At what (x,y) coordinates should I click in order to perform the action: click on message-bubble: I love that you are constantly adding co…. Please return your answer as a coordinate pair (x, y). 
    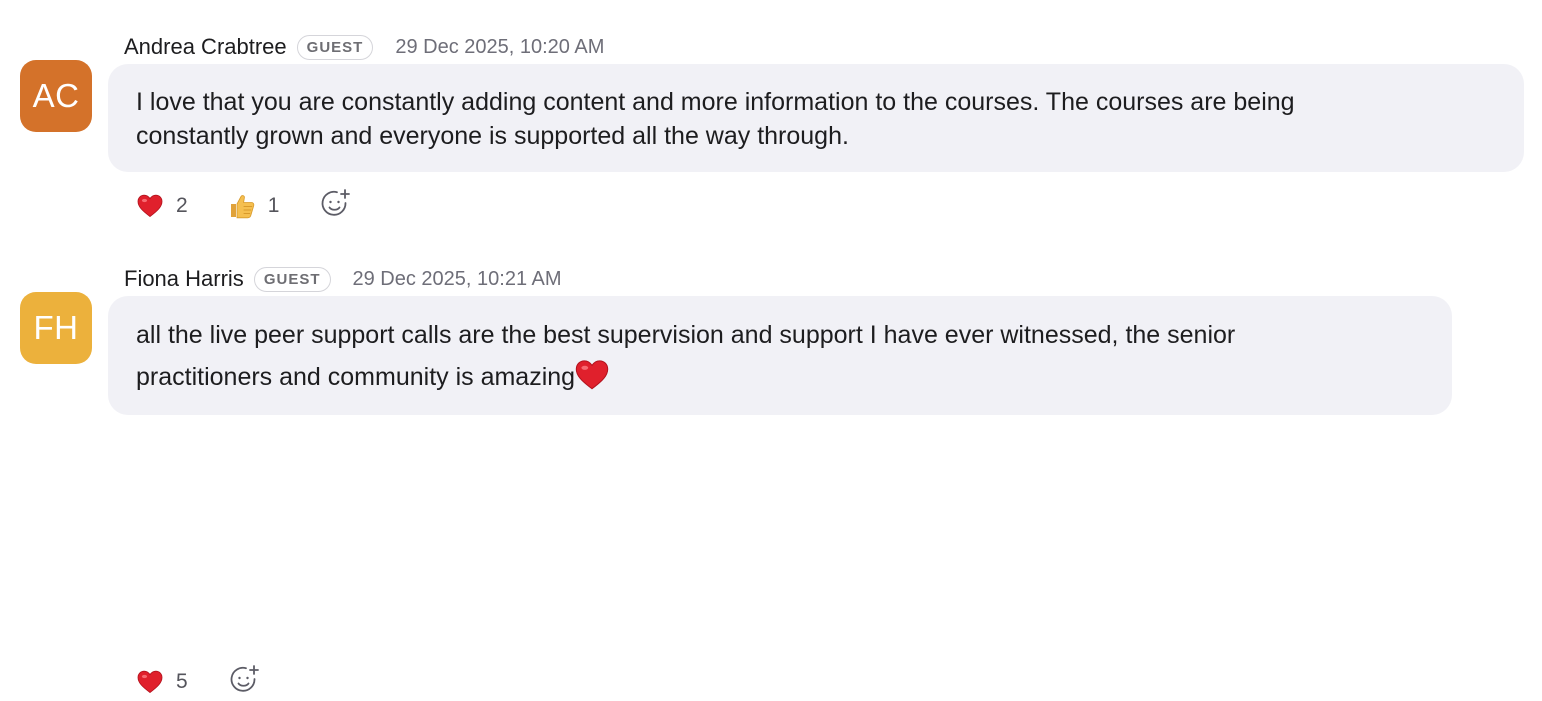
    Looking at the image, I should click on (816, 118).